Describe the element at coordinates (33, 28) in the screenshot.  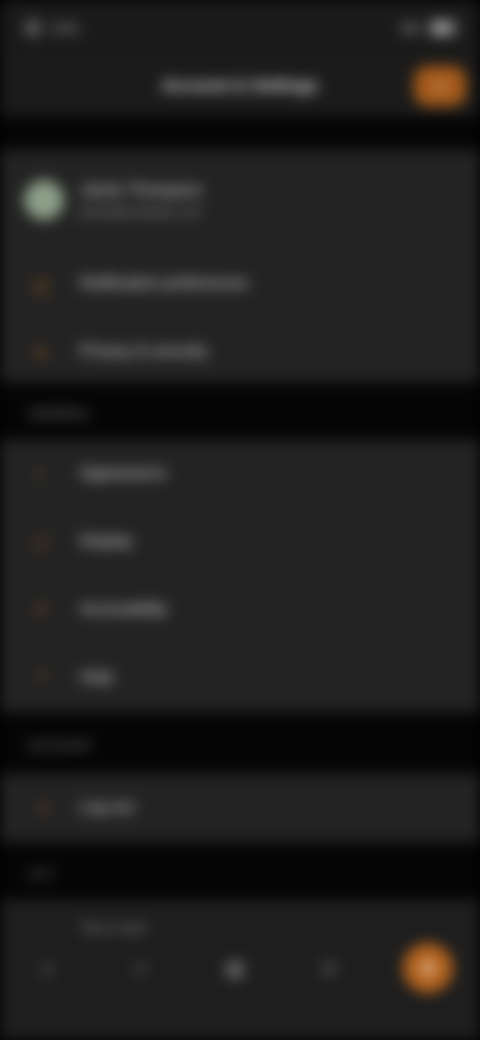
I see `camera-dot-icon` at that location.